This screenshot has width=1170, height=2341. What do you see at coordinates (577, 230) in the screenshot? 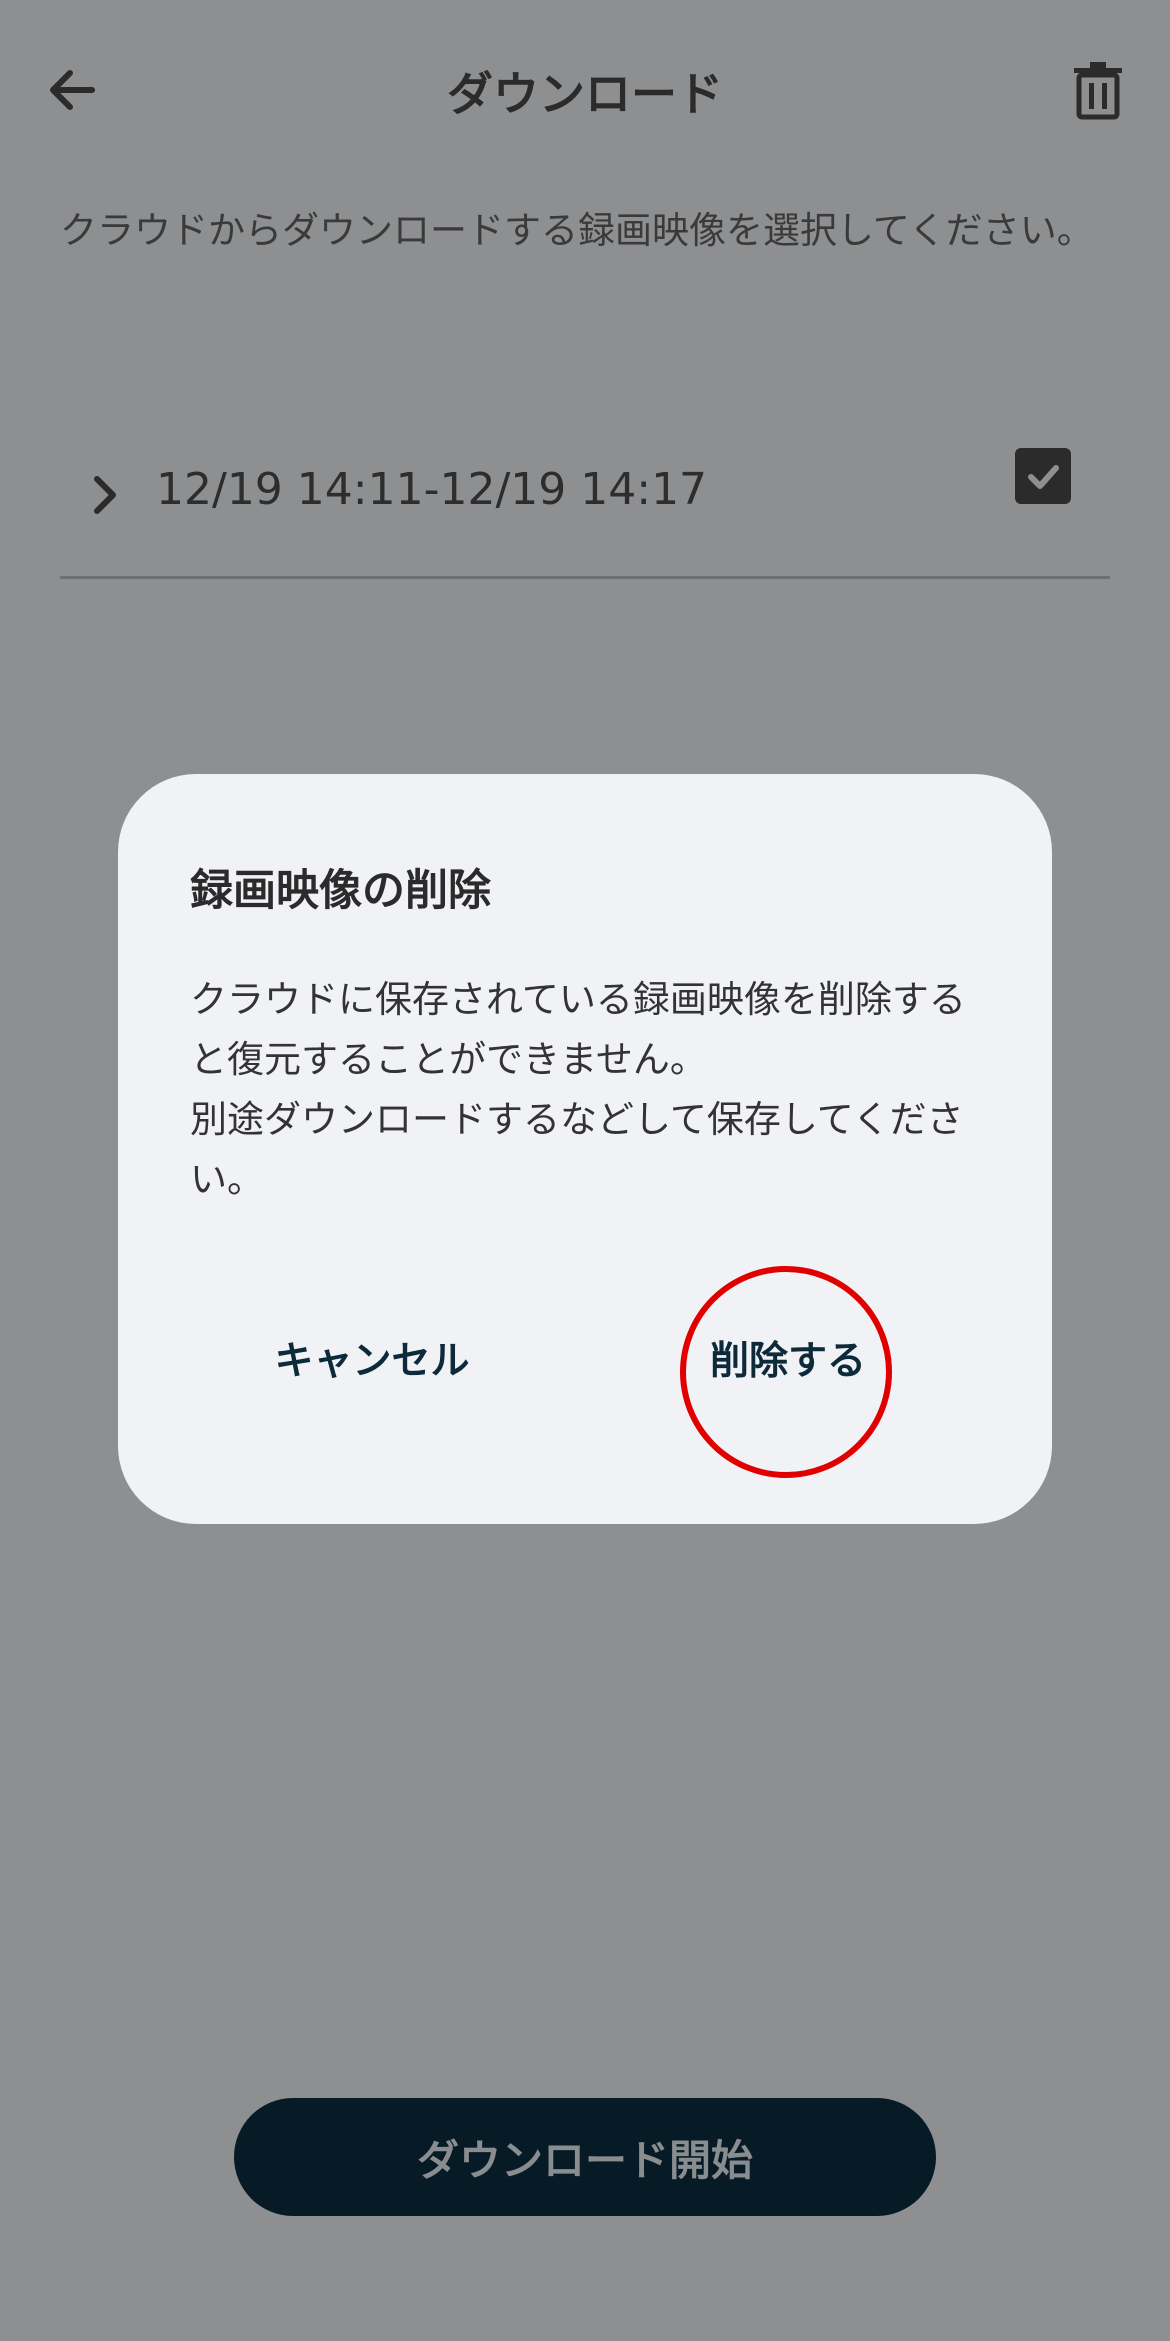
I see `instruction-text: クラウドからダウンロードする録画映像を選択してください。` at bounding box center [577, 230].